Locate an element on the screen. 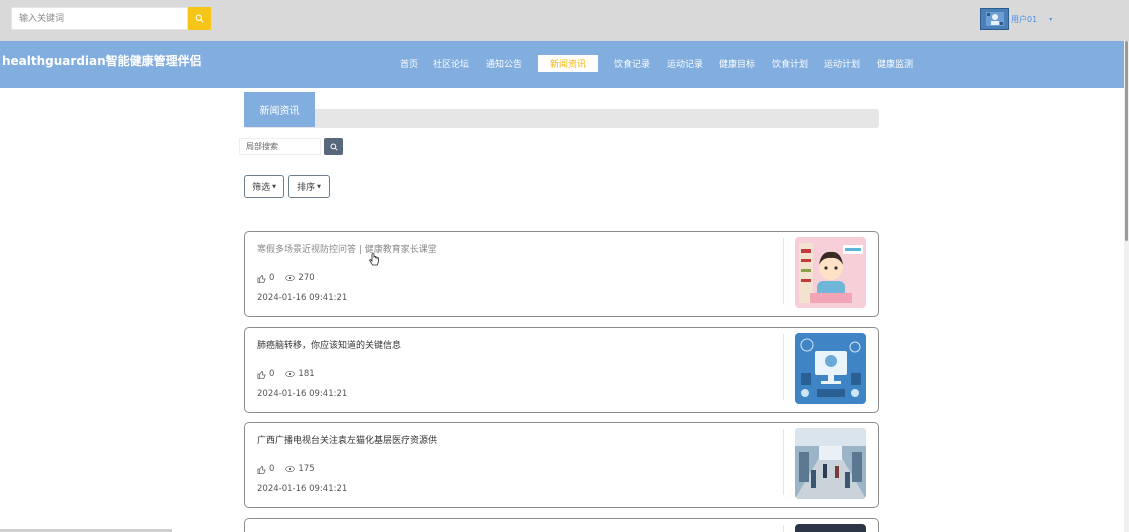  search-input is located at coordinates (99, 18).